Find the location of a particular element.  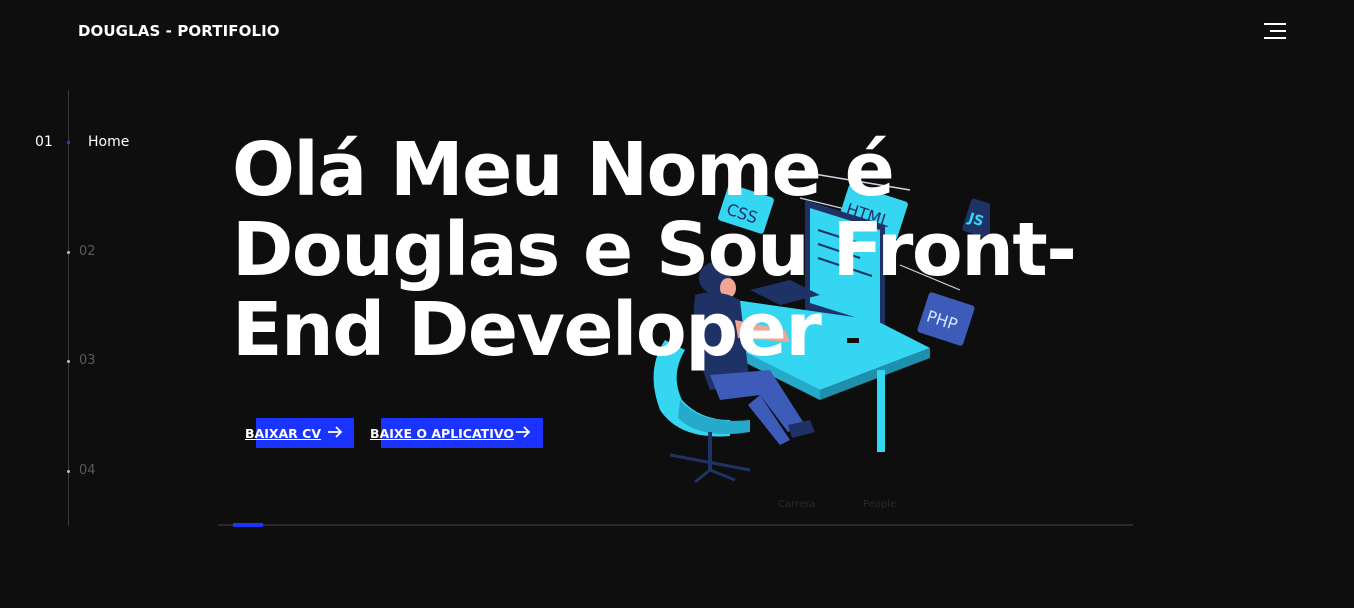

hero-title-line: End Developer is located at coordinates (527, 330).